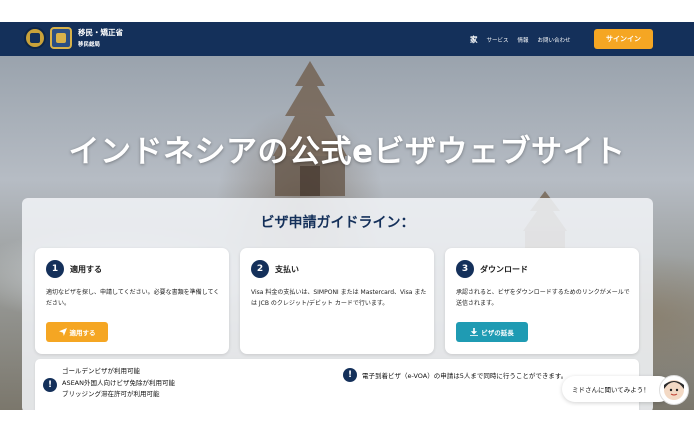 This screenshot has width=694, height=432. I want to click on notice-item: ASEAN外国人向けビザ免除が利用可能, so click(118, 382).